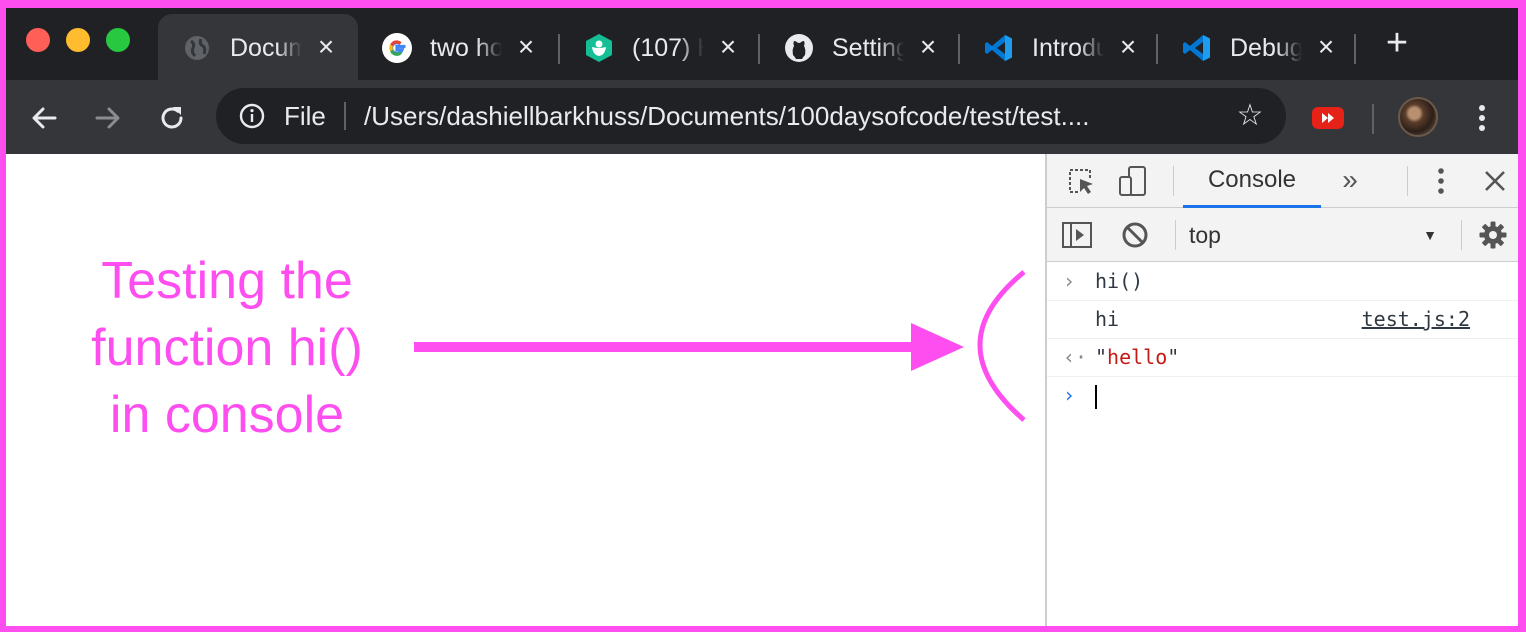 This screenshot has height=632, width=1526. Describe the element at coordinates (1355, 49) in the screenshot. I see `tab-divider` at that location.